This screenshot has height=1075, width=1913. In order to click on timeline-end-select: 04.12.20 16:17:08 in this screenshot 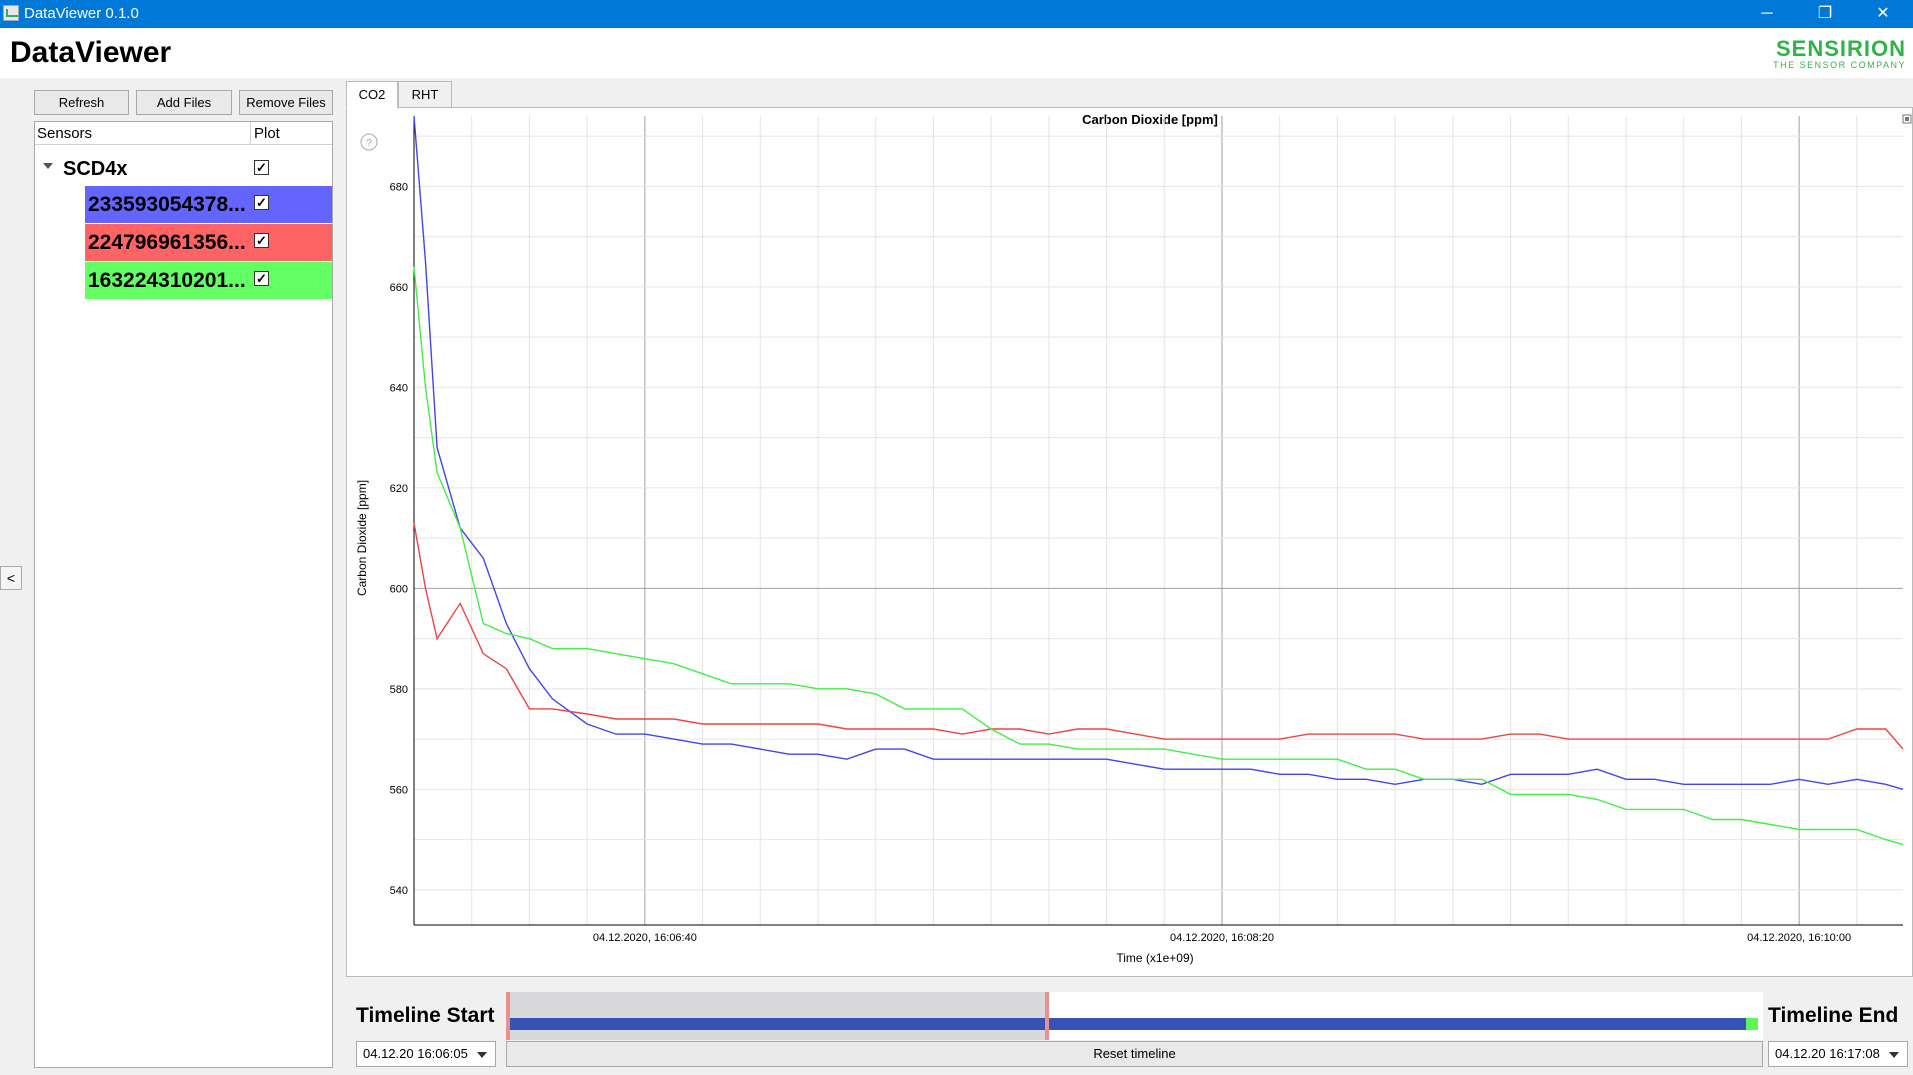, I will do `click(1838, 1054)`.